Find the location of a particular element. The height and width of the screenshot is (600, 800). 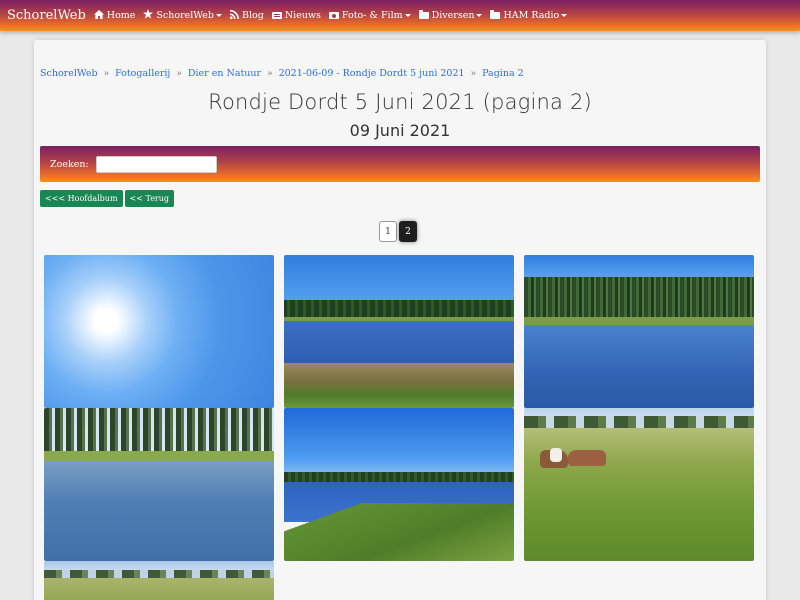

pagination: 1 2 is located at coordinates (399, 231).